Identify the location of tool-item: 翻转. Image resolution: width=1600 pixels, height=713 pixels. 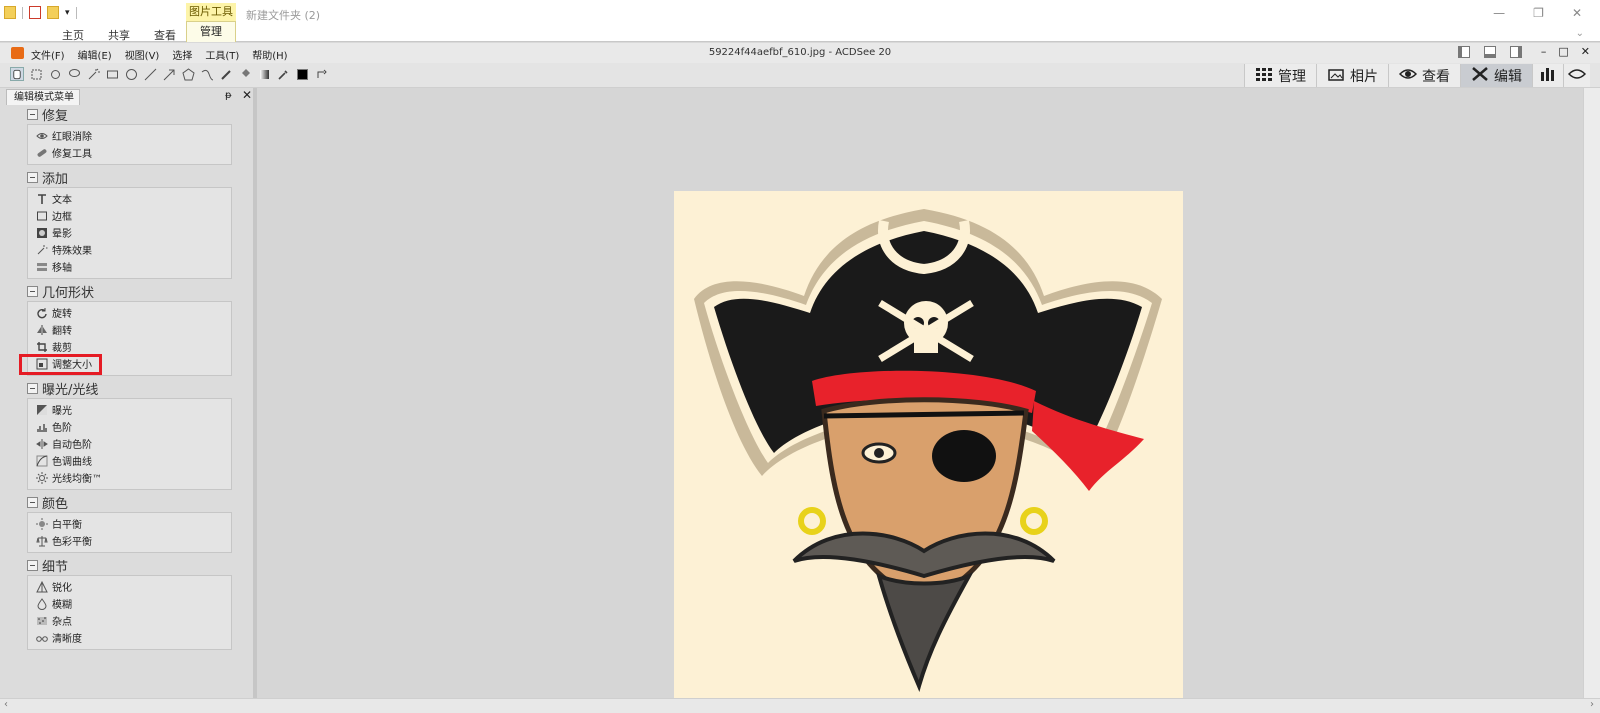
(129, 329).